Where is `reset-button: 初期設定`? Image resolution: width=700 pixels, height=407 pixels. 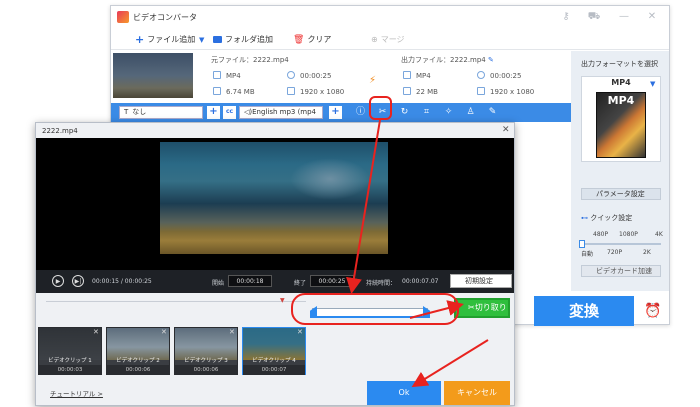 reset-button: 初期設定 is located at coordinates (481, 281).